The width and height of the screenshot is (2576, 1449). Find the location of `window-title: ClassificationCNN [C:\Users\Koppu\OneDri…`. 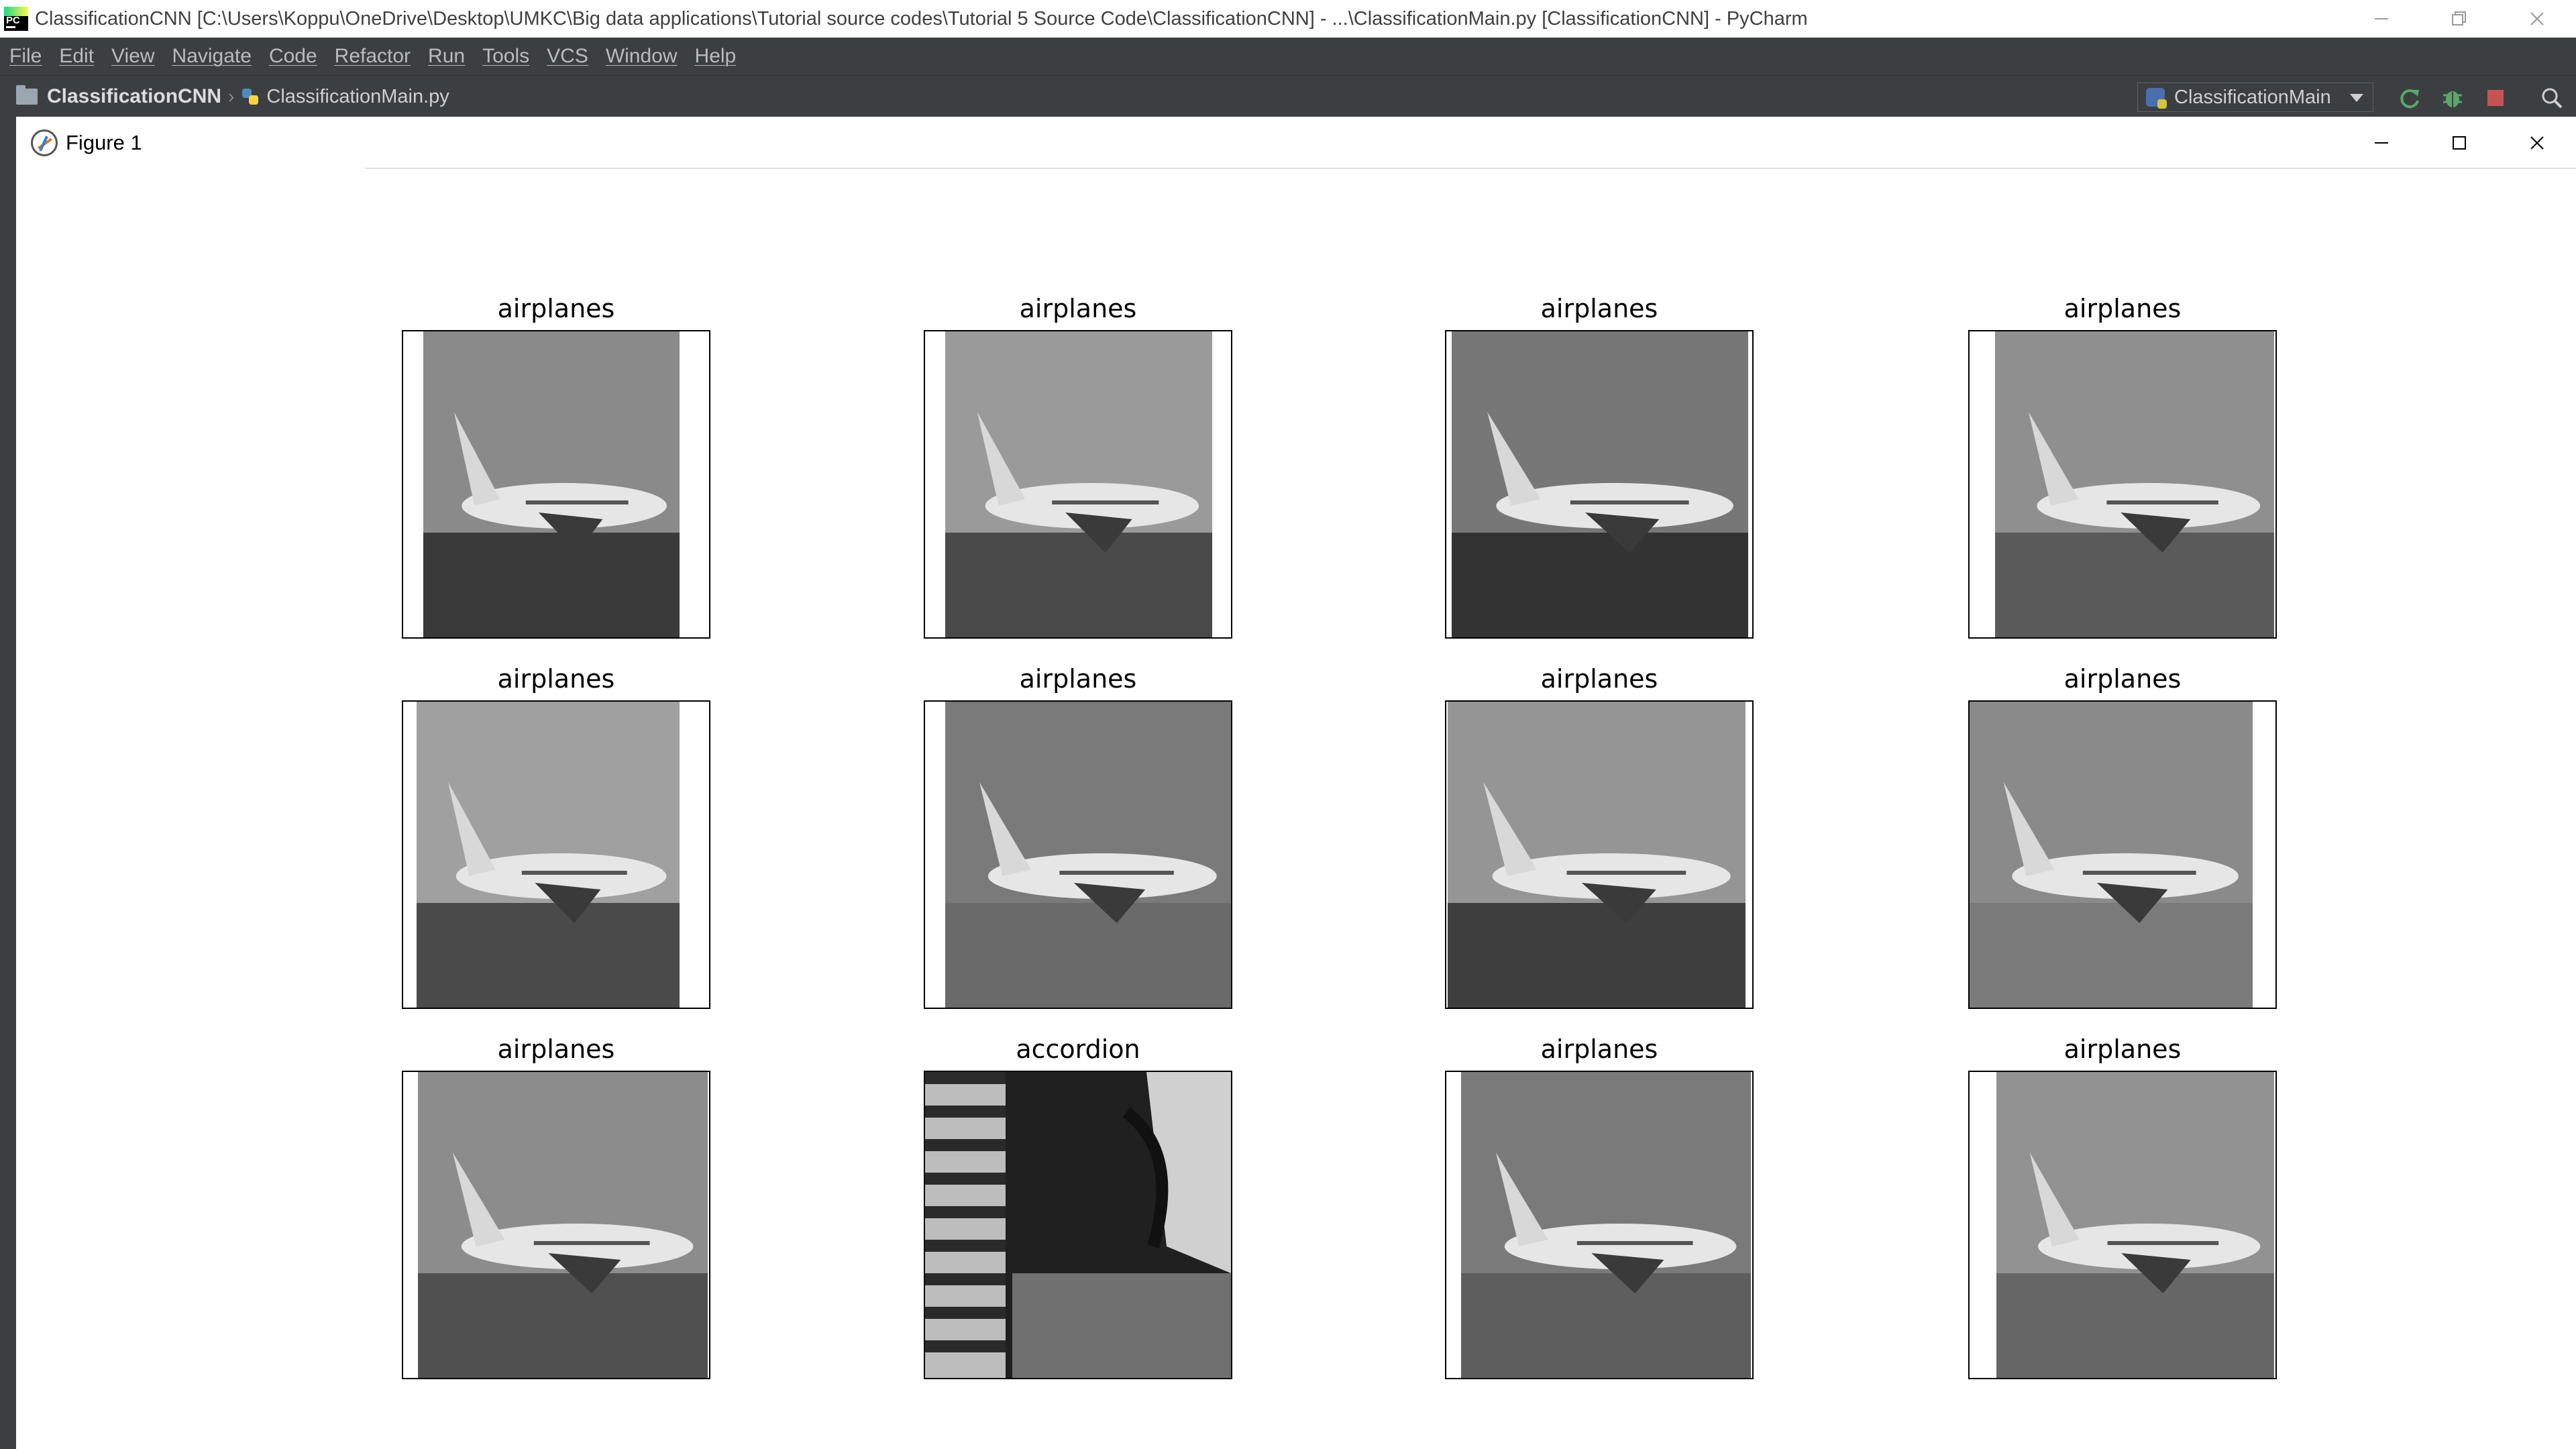

window-title: ClassificationCNN [C:\Users\Koppu\OneDri… is located at coordinates (921, 18).